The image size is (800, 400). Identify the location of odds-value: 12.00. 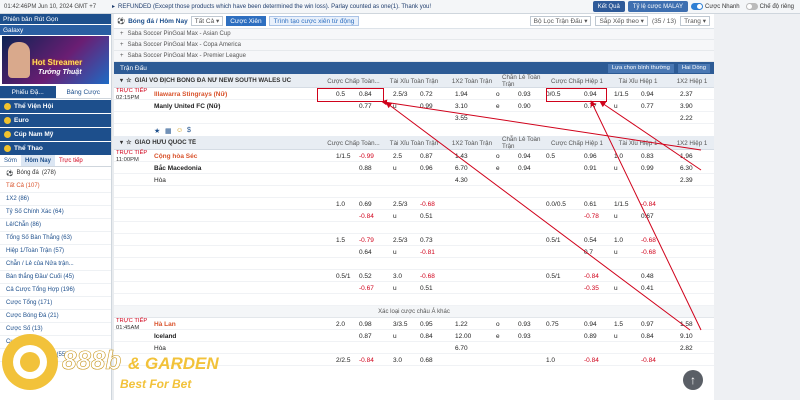
(463, 336).